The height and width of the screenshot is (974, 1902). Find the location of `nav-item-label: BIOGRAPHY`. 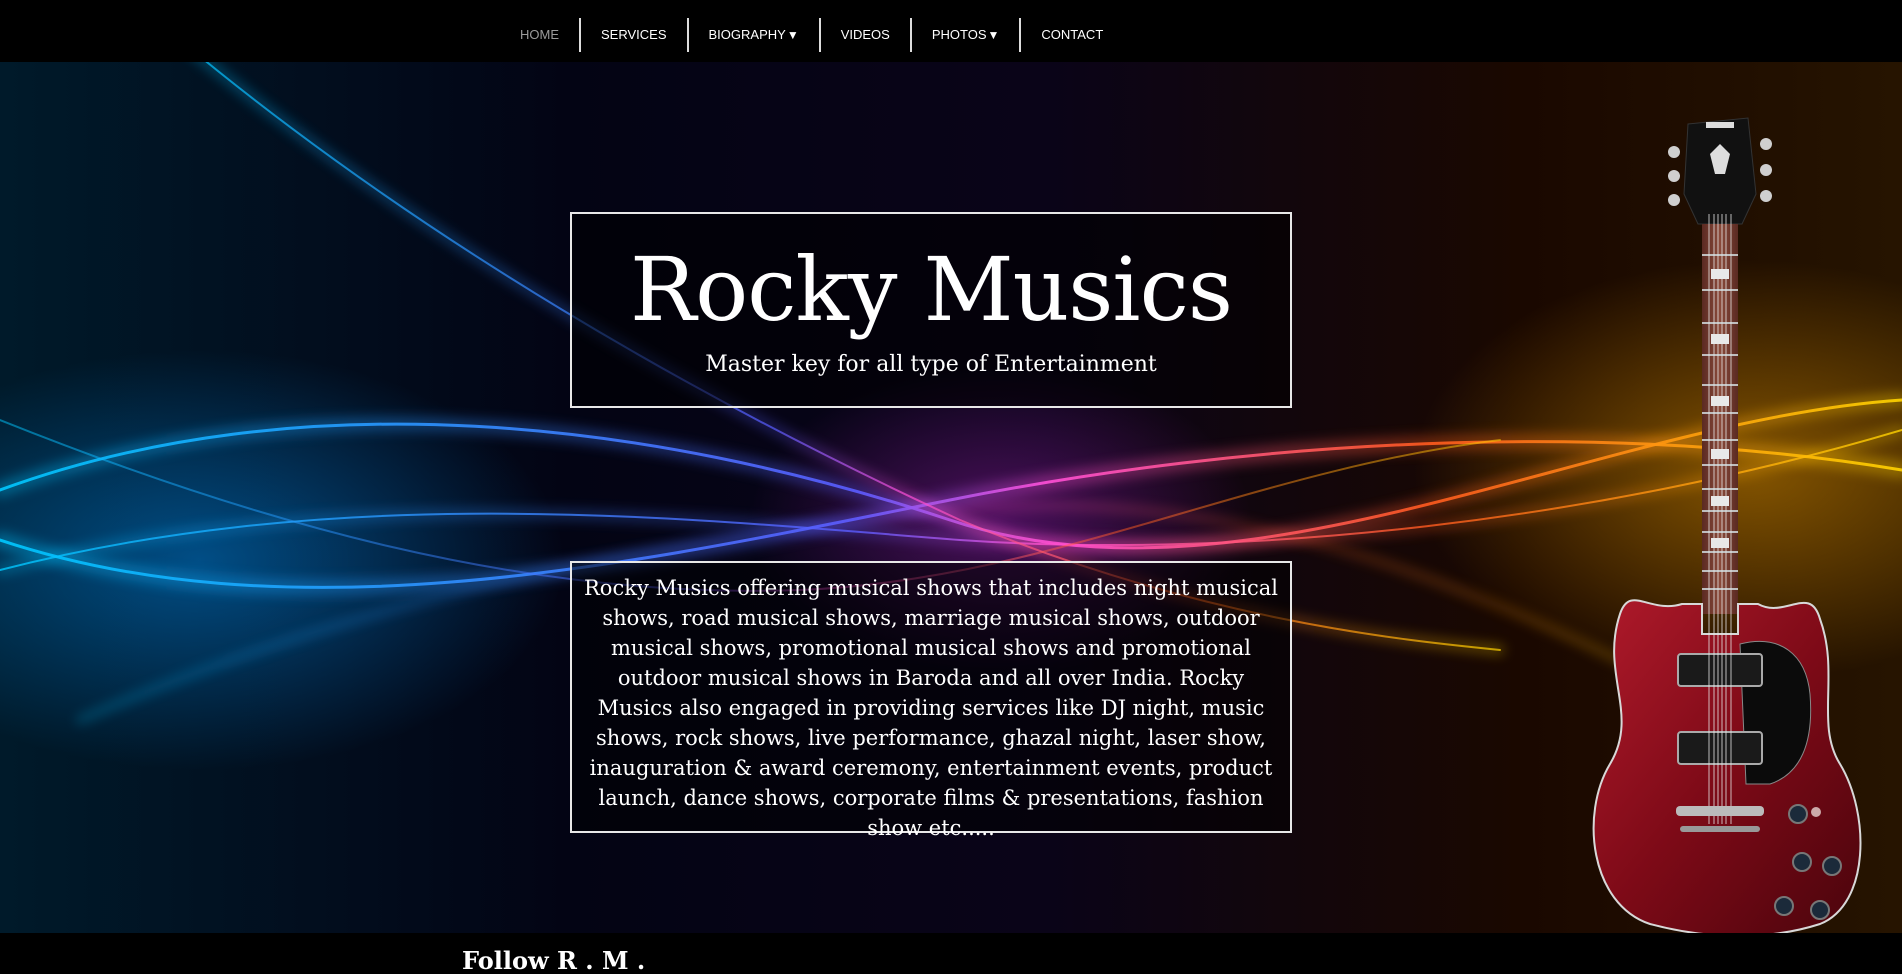

nav-item-label: BIOGRAPHY is located at coordinates (747, 34).